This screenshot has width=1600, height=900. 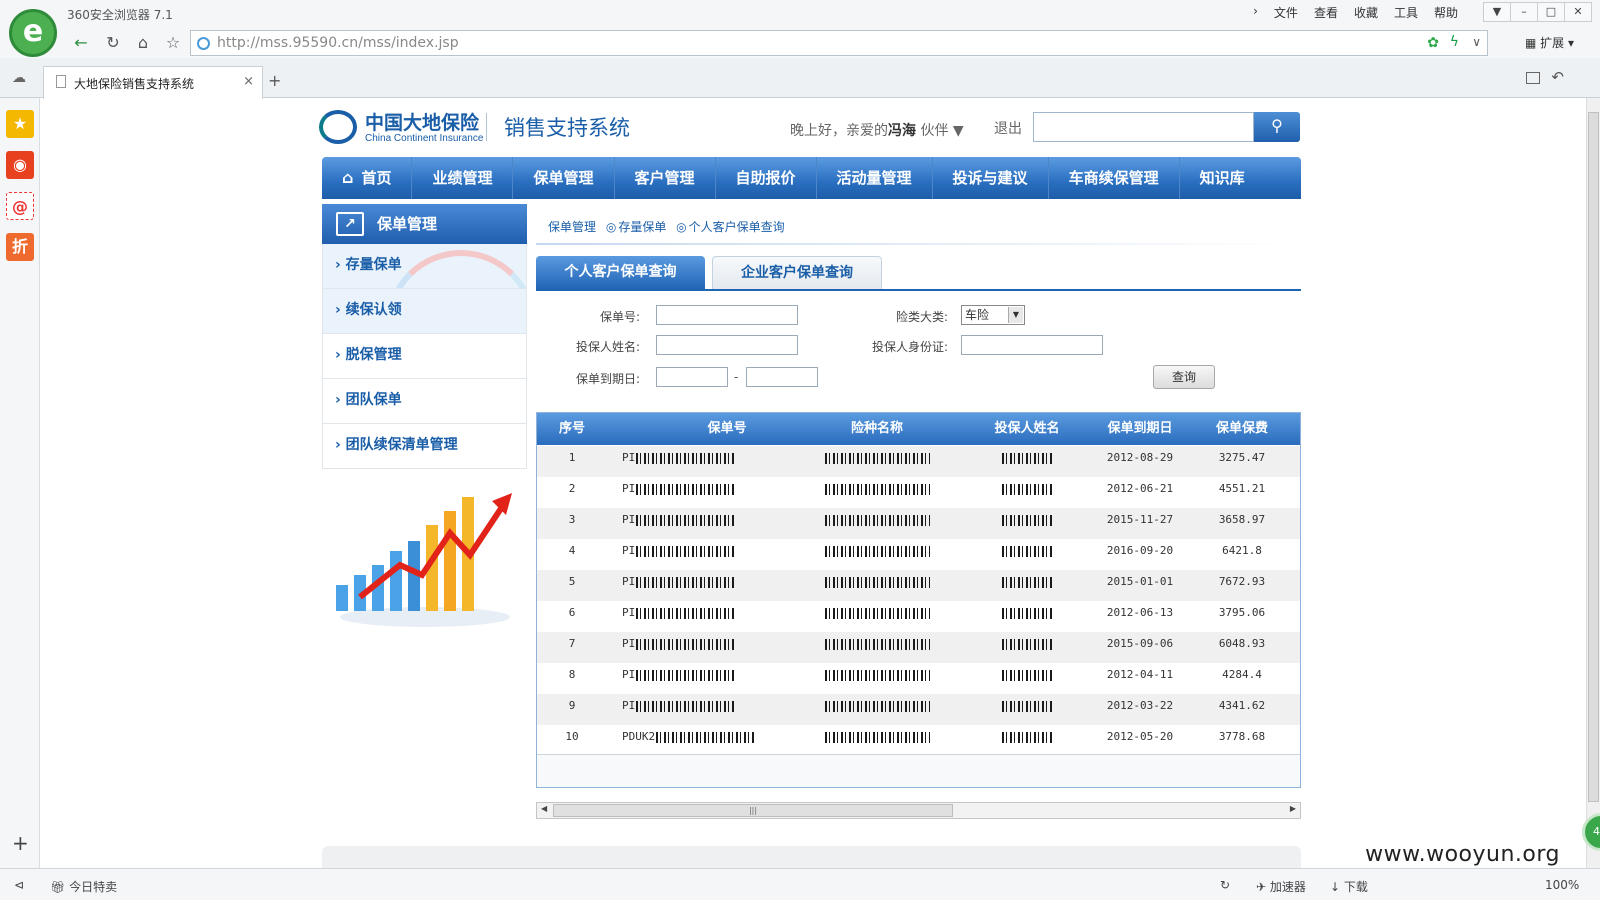 I want to click on table-row: 1 PI 2012-08-29 3275.47, so click(x=918, y=461).